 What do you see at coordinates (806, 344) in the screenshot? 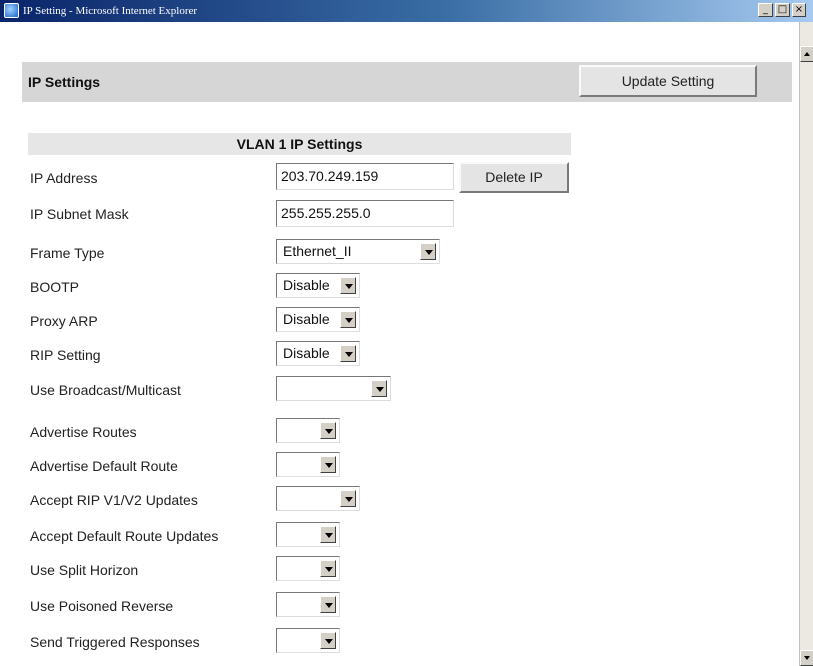
I see `vertical-scrollbar` at bounding box center [806, 344].